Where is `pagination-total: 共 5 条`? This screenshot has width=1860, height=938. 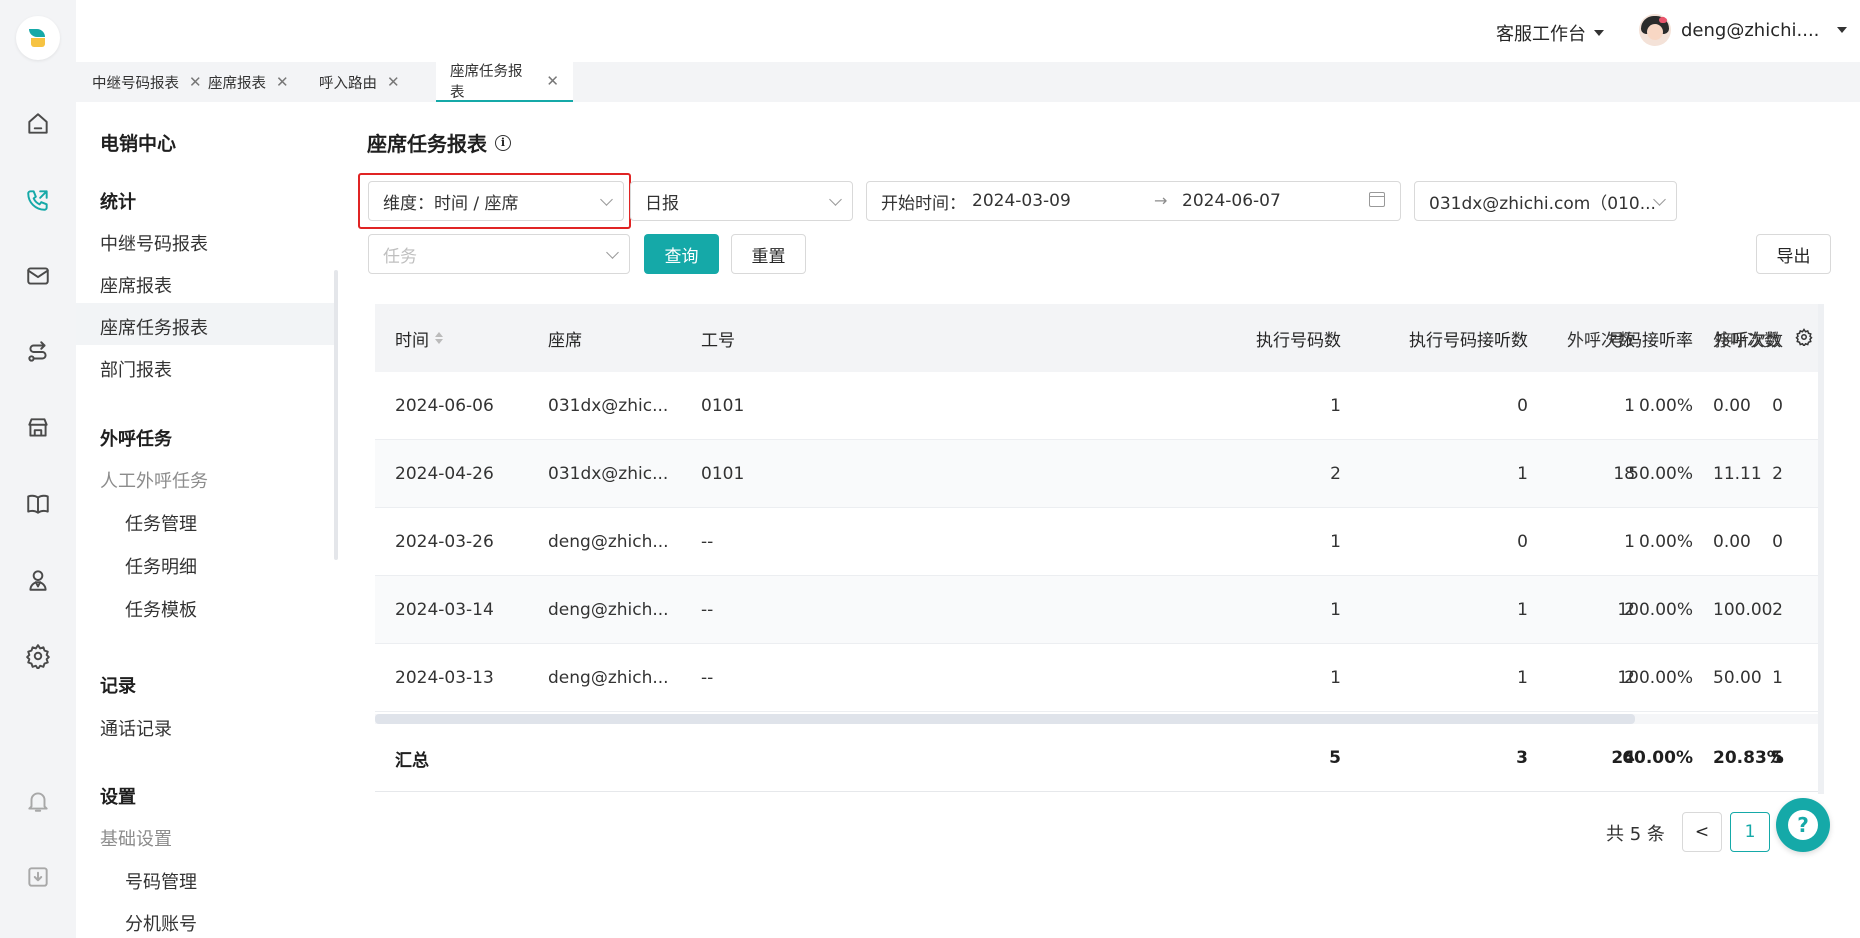
pagination-total: 共 5 条 is located at coordinates (1635, 834).